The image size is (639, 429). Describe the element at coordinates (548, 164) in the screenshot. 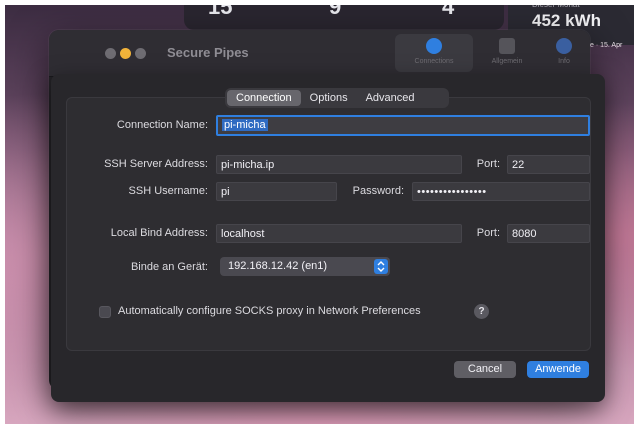

I see `ssh-port-field: 22` at that location.